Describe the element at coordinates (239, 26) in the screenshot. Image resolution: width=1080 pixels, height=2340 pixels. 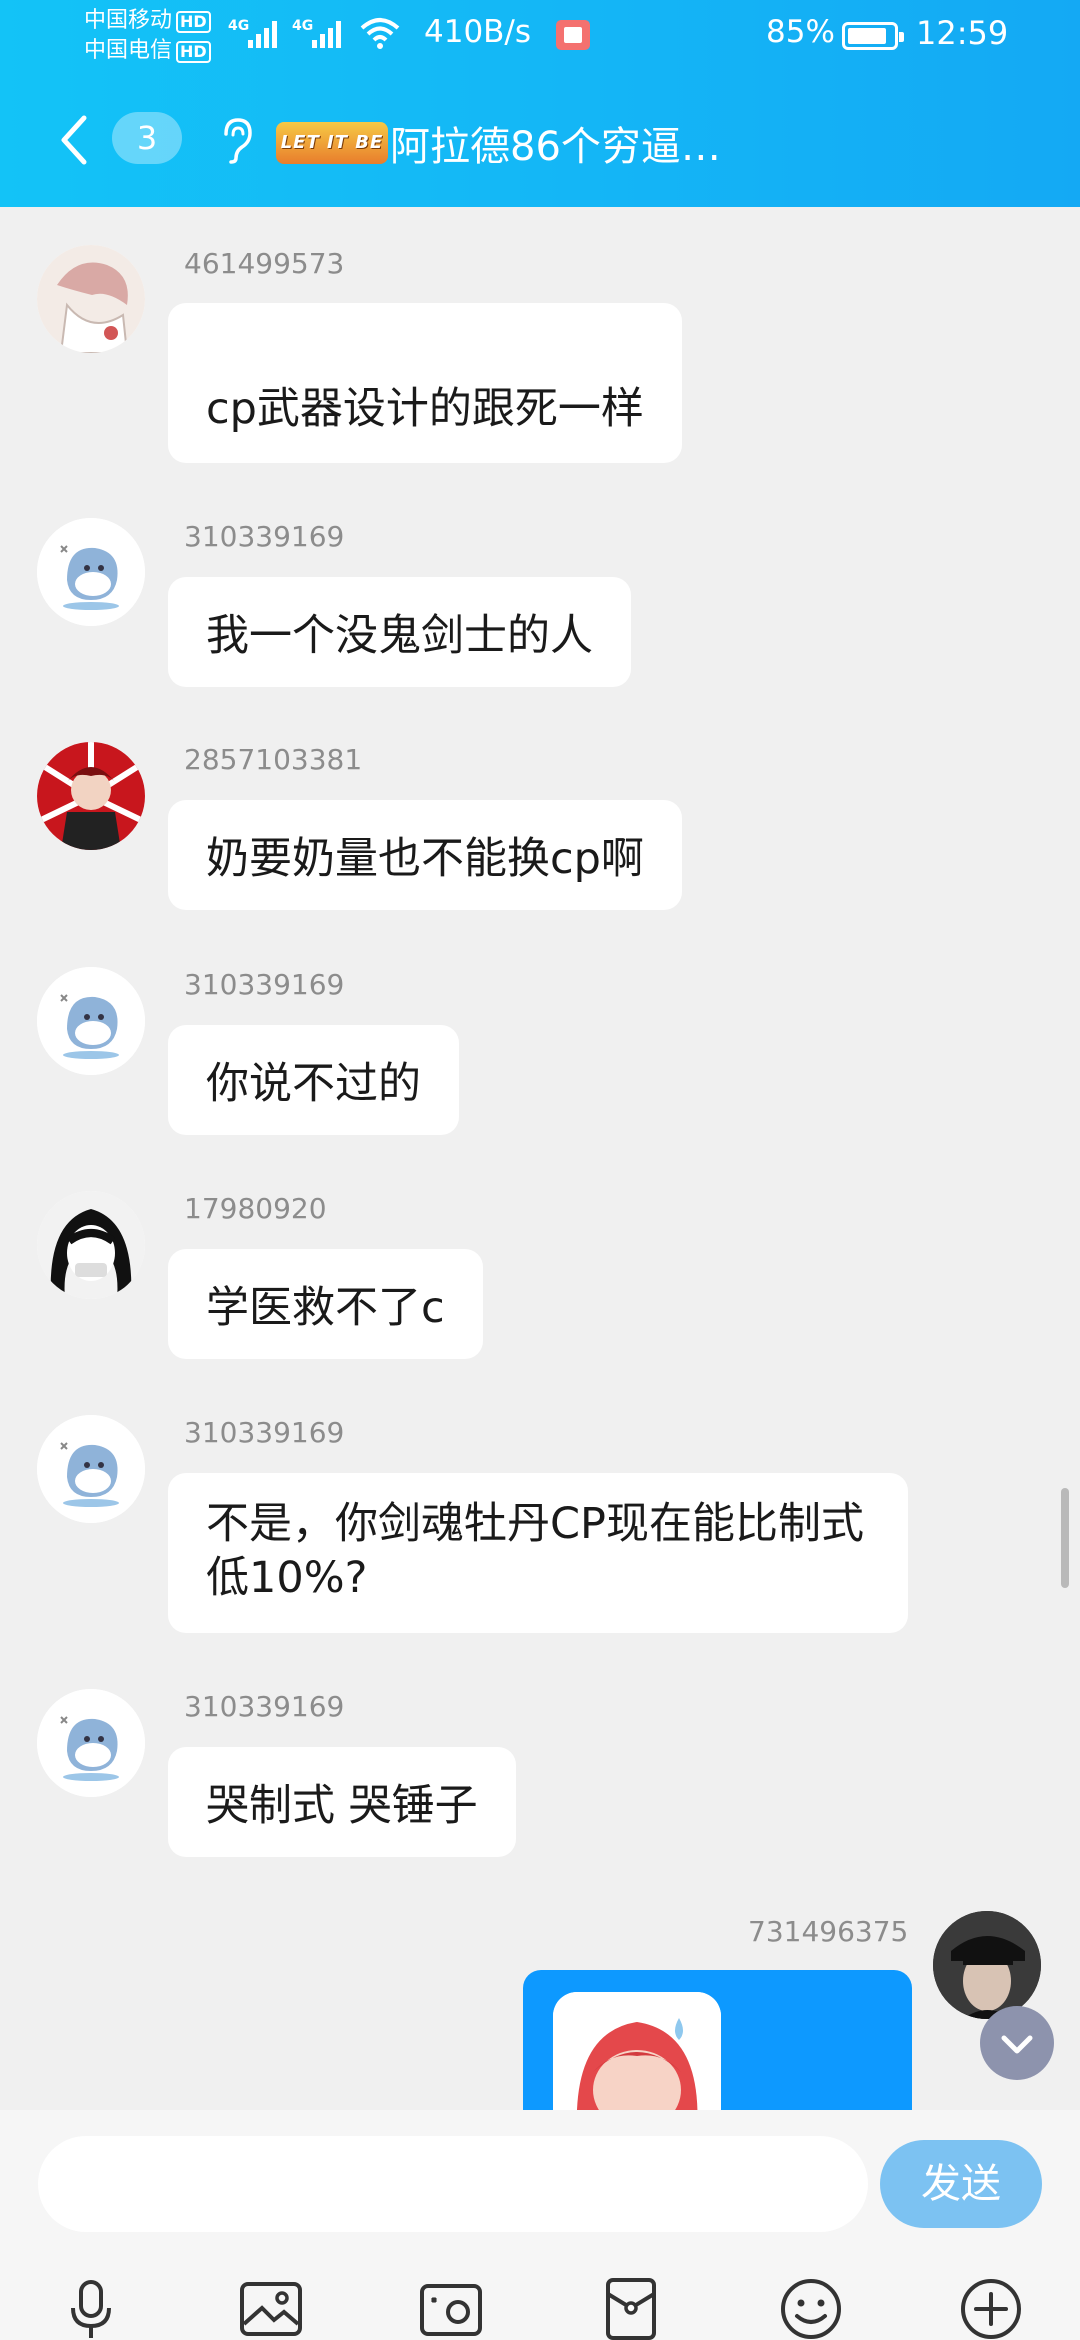
I see `network-type-1: 4G` at that location.